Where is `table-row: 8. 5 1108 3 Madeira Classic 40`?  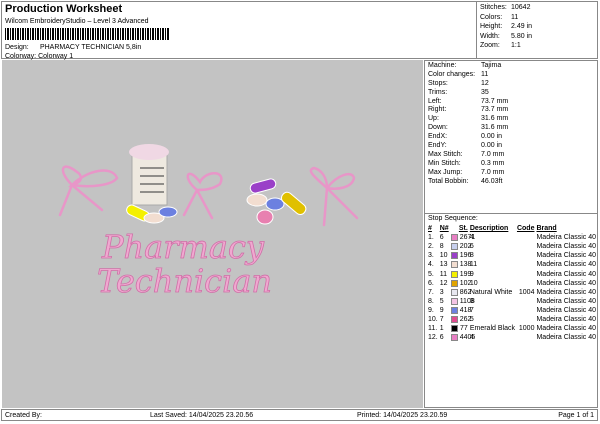
table-row: 8. 5 1108 3 Madeira Classic 40 is located at coordinates (512, 301).